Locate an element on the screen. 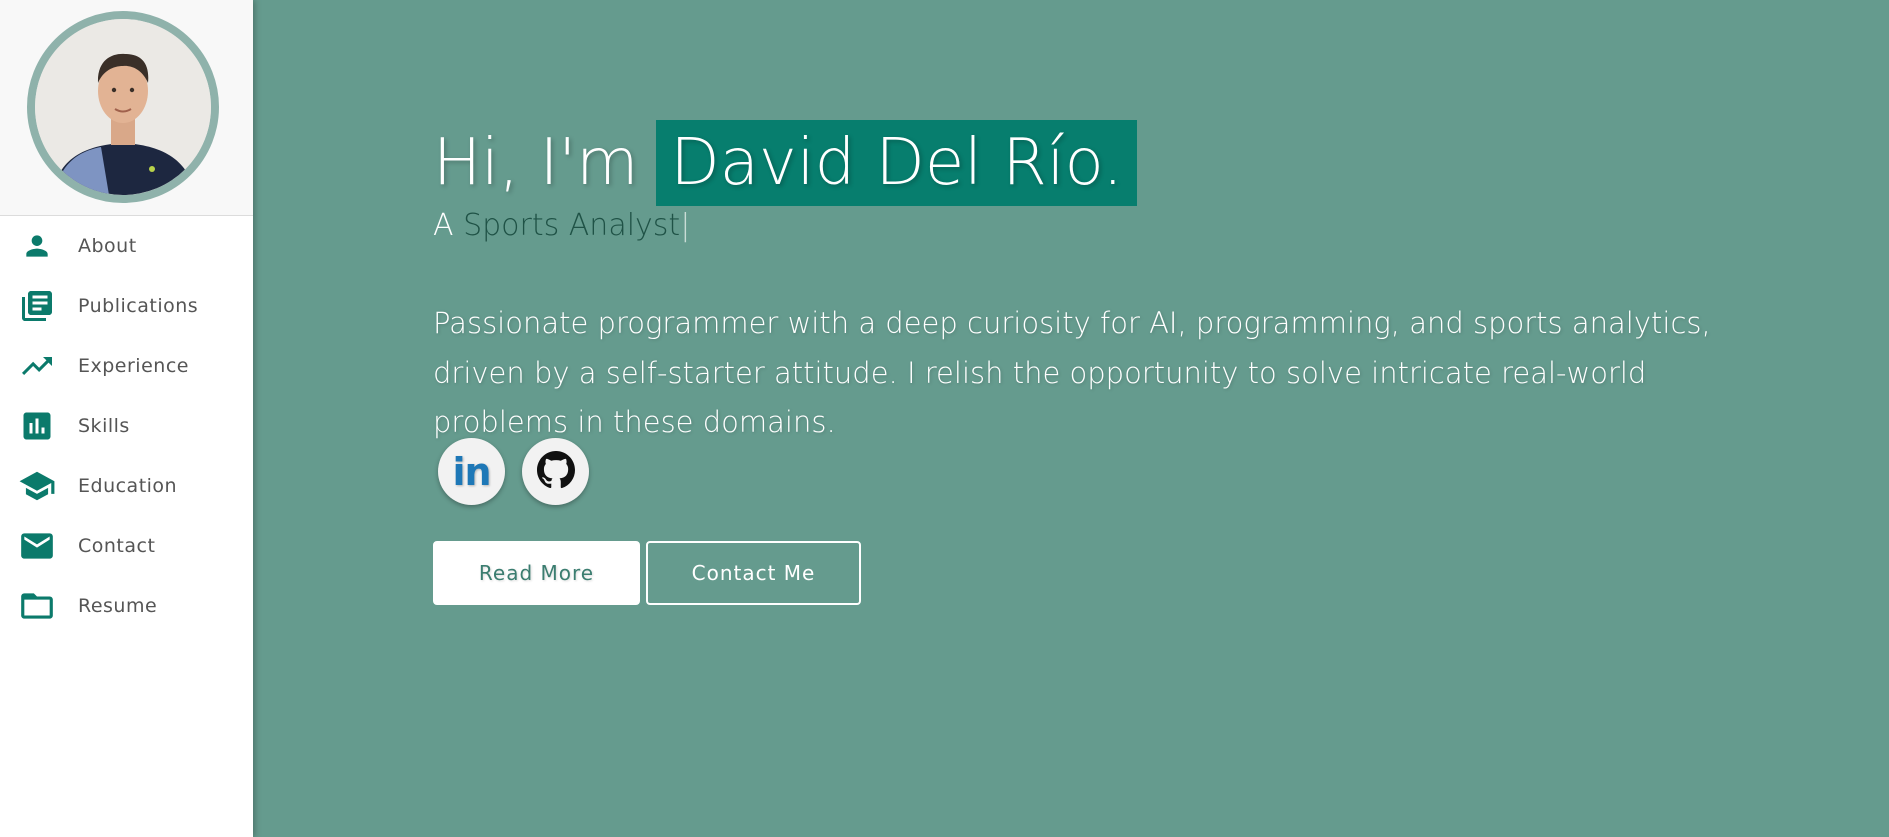 The height and width of the screenshot is (837, 1889). avatar-photo is located at coordinates (123, 107).